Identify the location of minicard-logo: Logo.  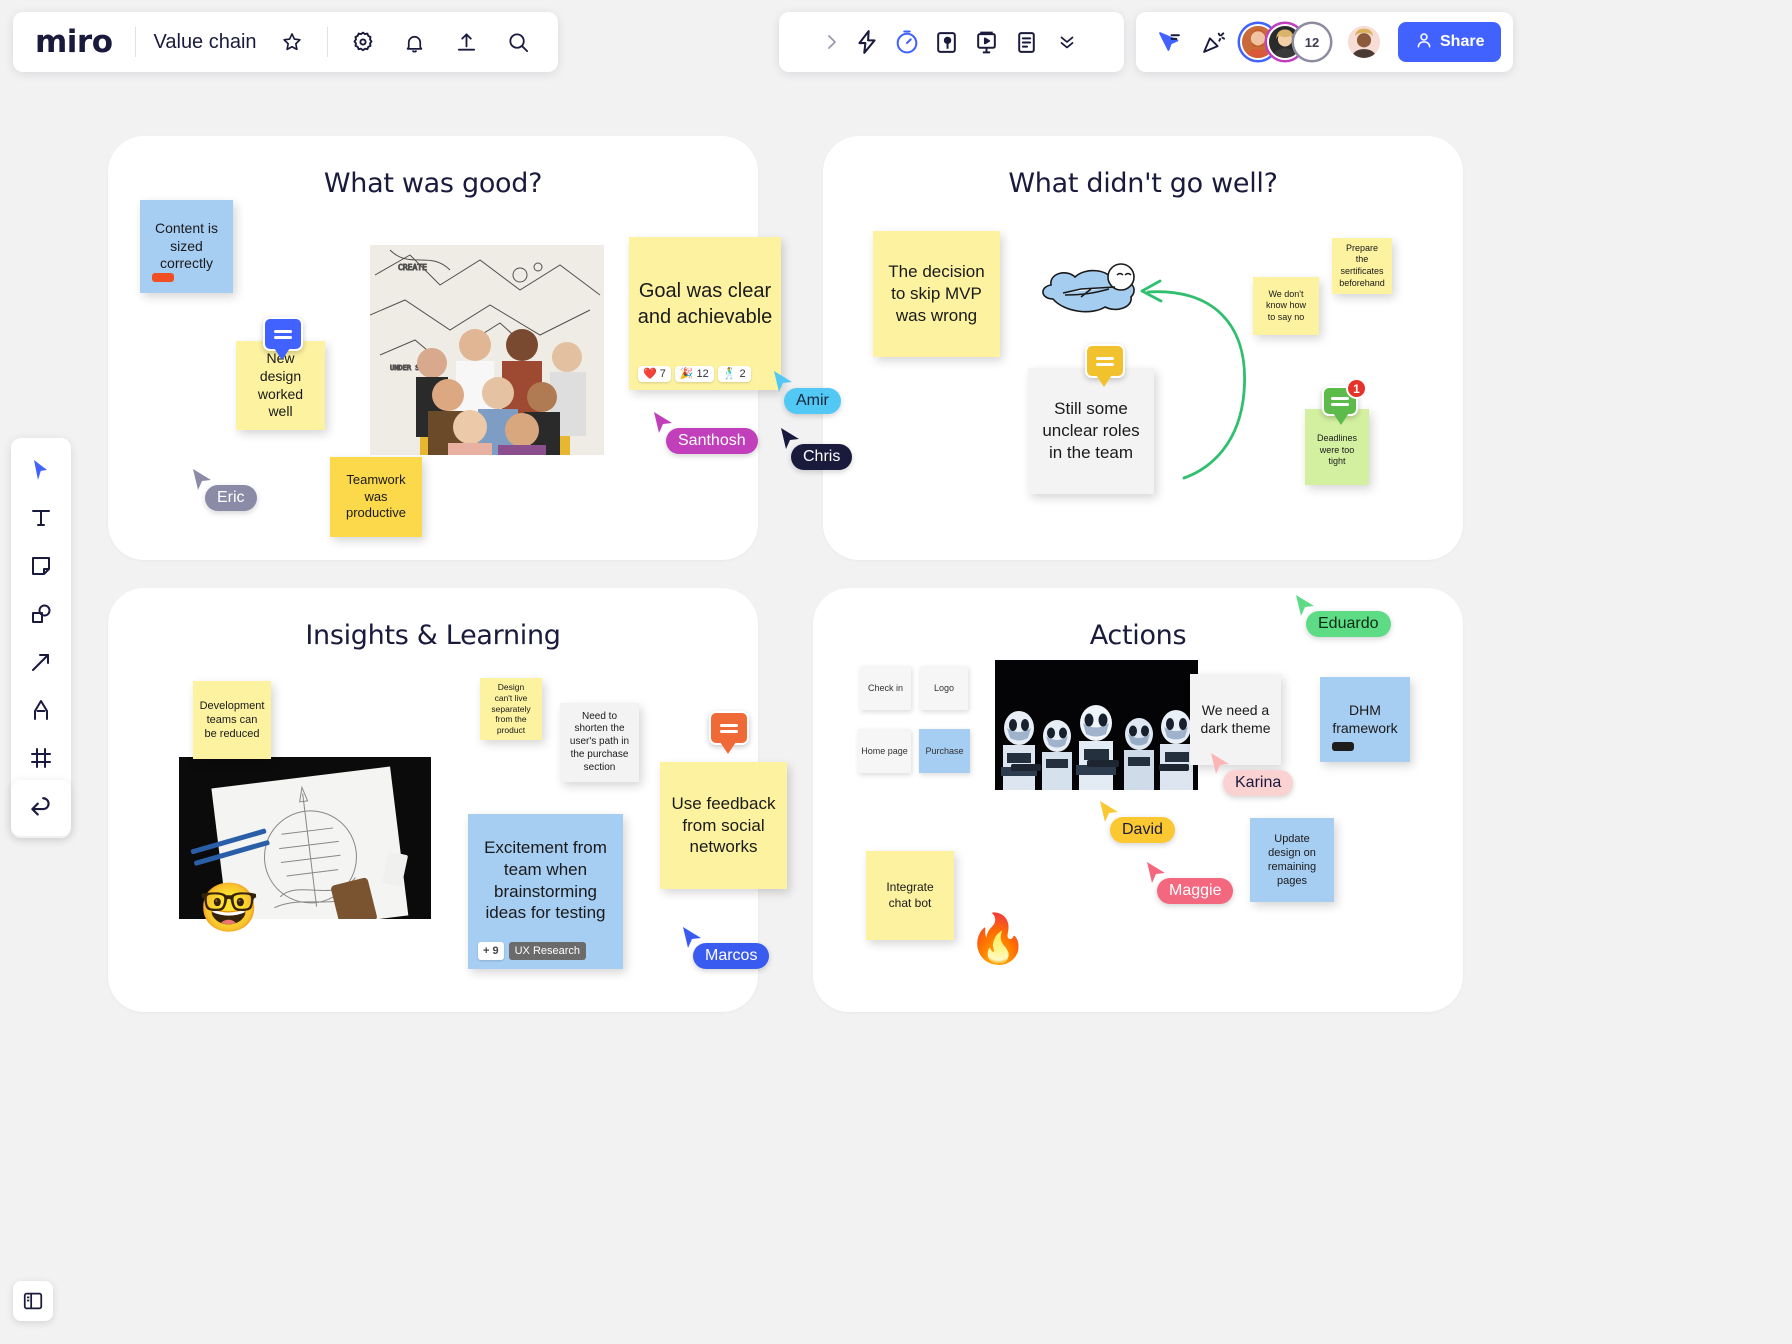
(944, 688).